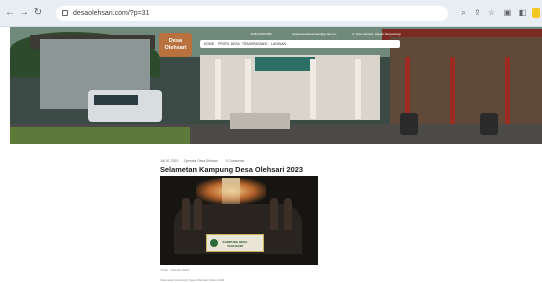 This screenshot has height=283, width=542. What do you see at coordinates (376, 34) in the screenshot?
I see `topbar-address: Jl. Desa Olehsari, Glagah, Banyuwangi` at bounding box center [376, 34].